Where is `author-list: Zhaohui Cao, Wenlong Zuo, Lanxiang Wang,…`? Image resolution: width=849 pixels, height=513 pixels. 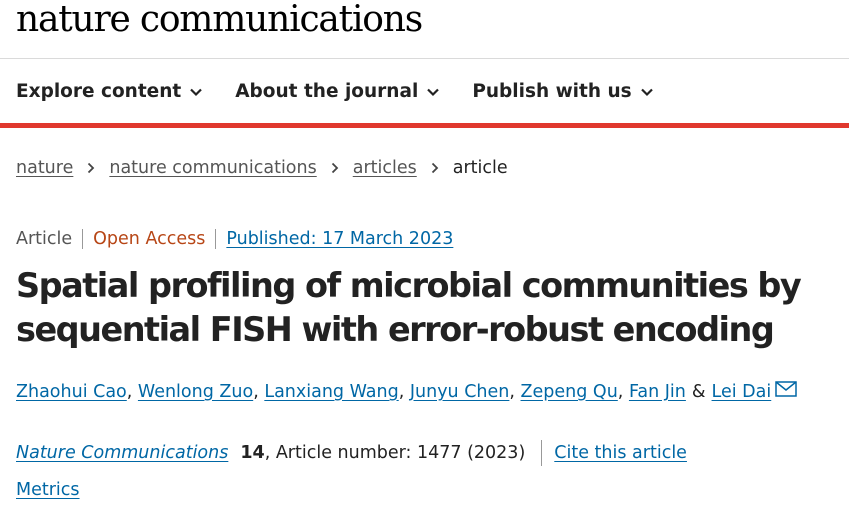
author-list: Zhaohui Cao, Wenlong Zuo, Lanxiang Wang,… is located at coordinates (406, 391).